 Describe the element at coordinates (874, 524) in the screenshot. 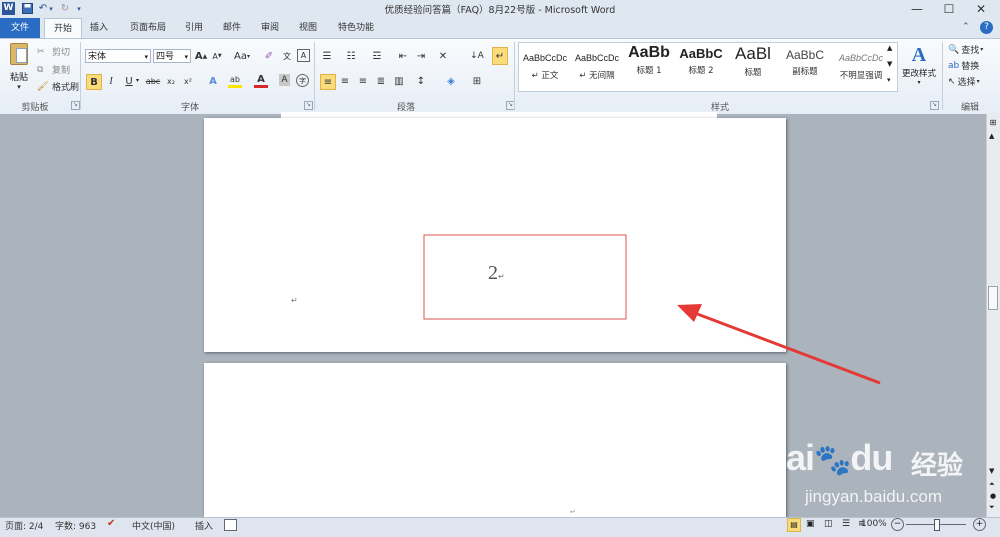

I see `zoom-level: 100%` at that location.